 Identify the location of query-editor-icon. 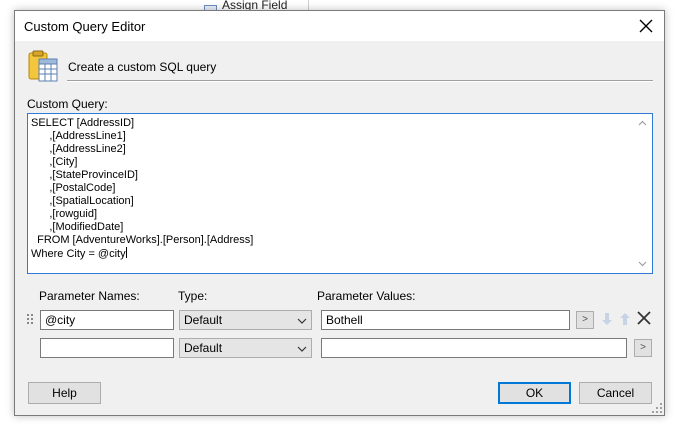
(43, 66).